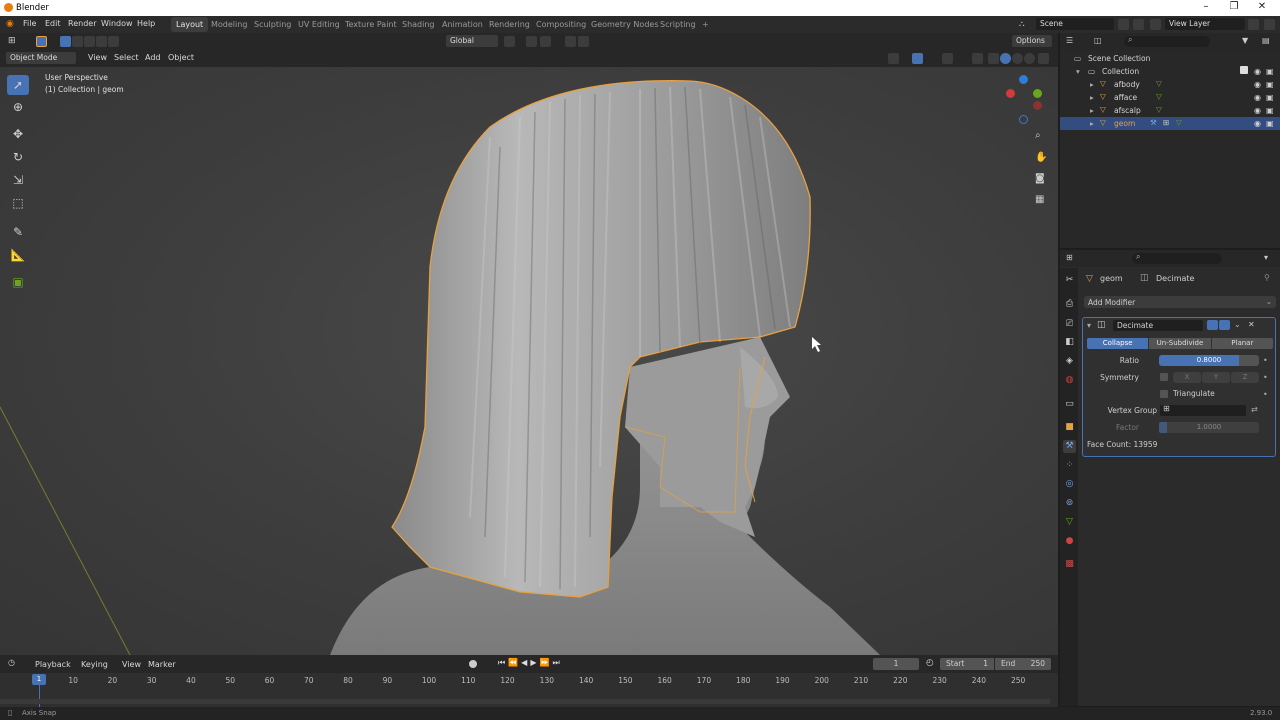  What do you see at coordinates (18, 232) in the screenshot?
I see `annotate-tool-icon: ✎` at bounding box center [18, 232].